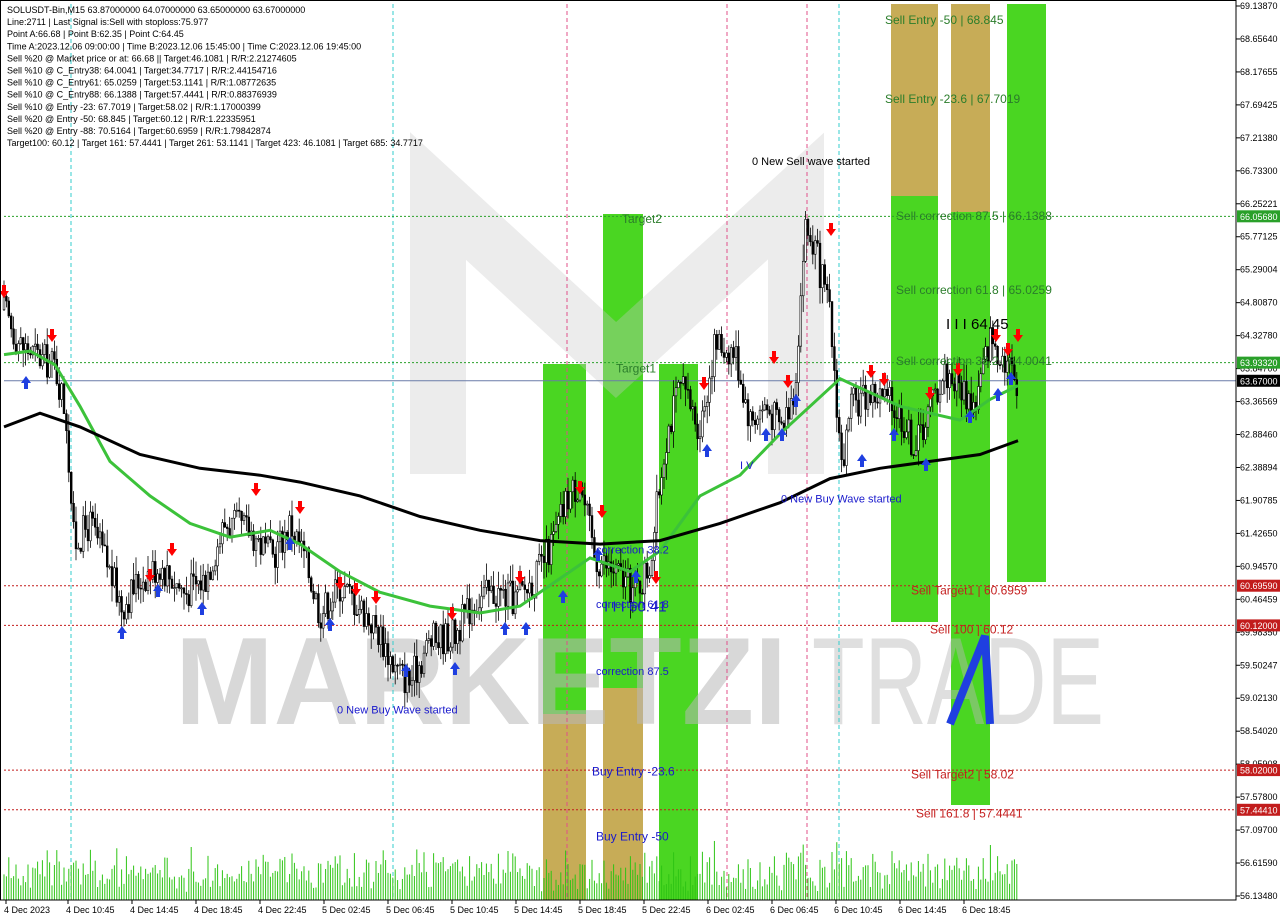 The image size is (1280, 920). I want to click on annotation-9: 0 New Buy Wave started, so click(841, 500).